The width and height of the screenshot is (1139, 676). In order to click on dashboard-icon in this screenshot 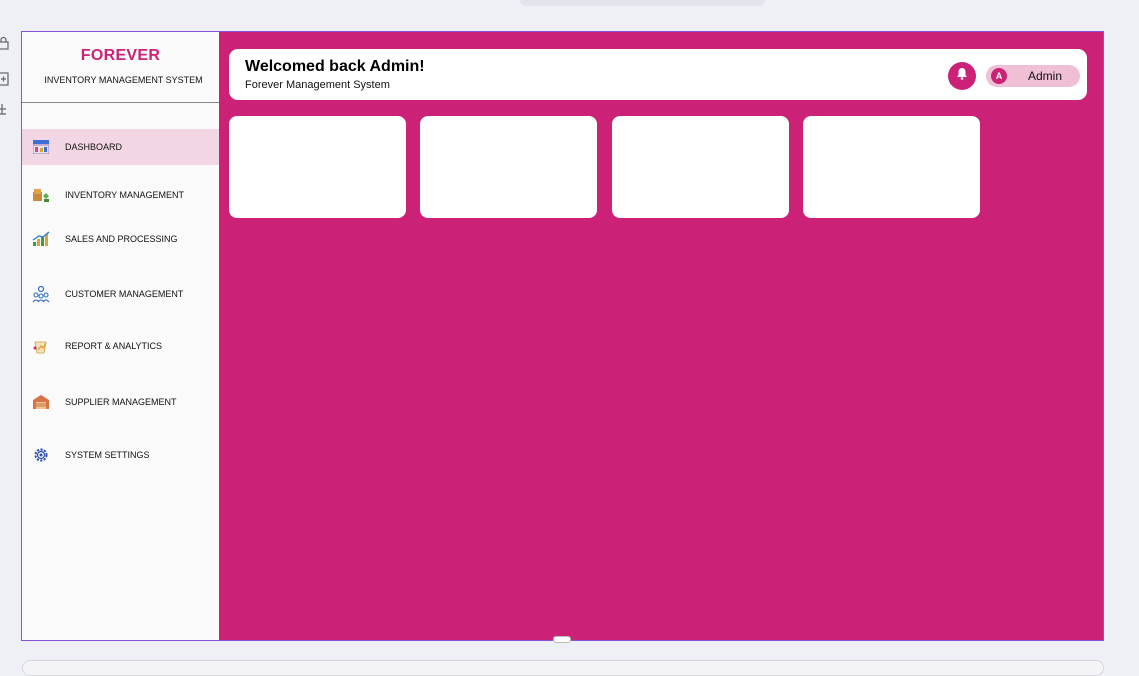, I will do `click(41, 147)`.